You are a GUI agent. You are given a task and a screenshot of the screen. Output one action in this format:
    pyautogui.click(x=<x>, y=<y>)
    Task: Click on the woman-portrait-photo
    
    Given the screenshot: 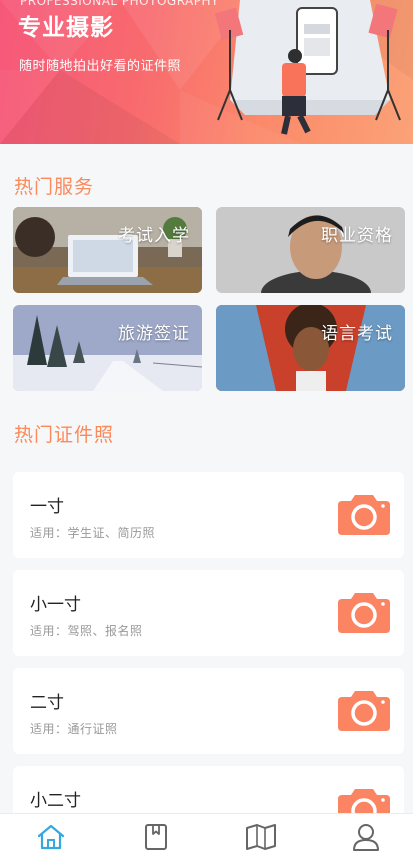 What is the action you would take?
    pyautogui.click(x=310, y=348)
    